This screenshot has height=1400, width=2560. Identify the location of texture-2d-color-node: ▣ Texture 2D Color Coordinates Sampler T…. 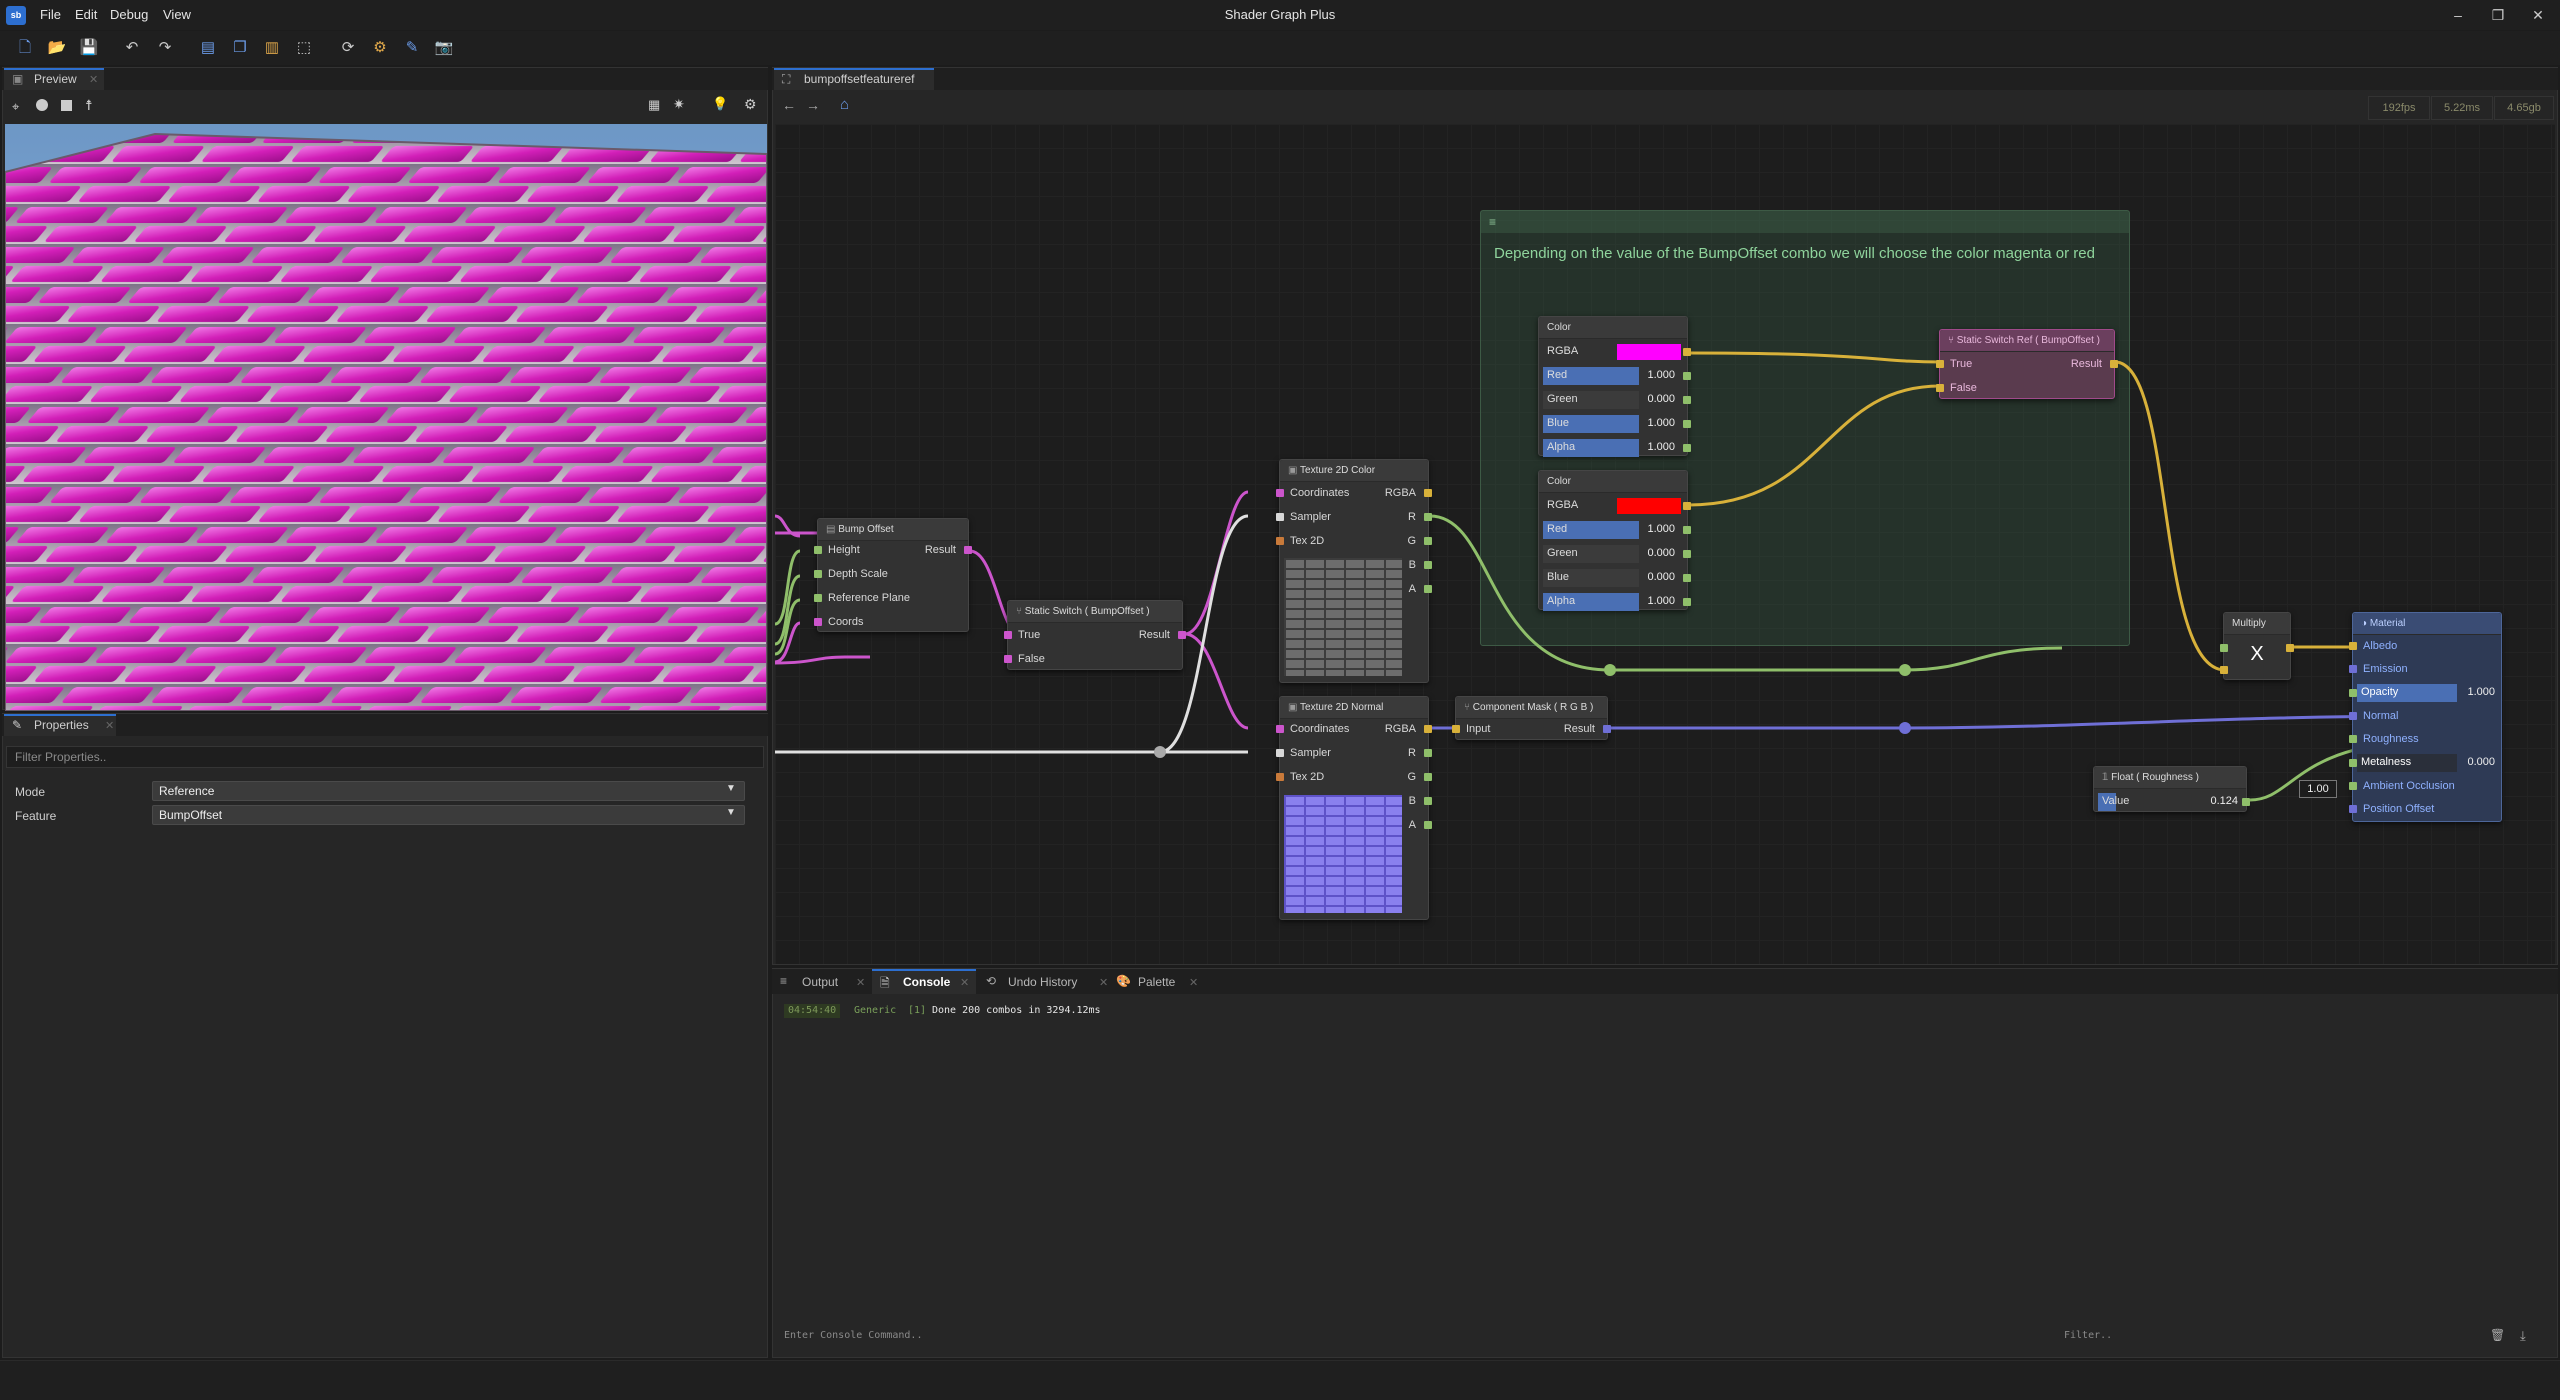
(1354, 571).